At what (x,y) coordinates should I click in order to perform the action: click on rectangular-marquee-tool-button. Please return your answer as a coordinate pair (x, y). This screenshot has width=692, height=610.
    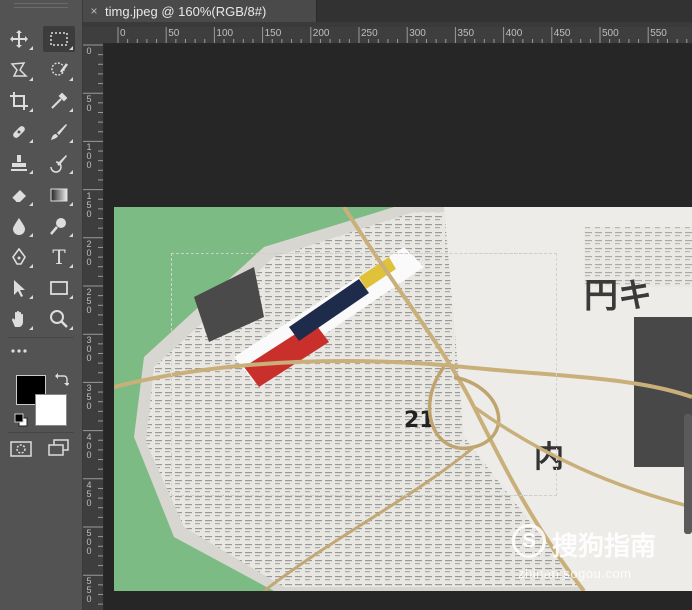
    Looking at the image, I should click on (59, 39).